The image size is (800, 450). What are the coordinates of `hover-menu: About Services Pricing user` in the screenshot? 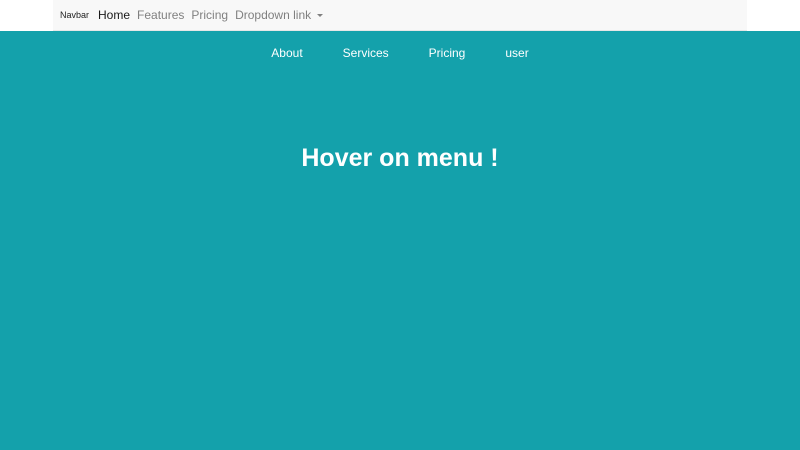 It's located at (400, 53).